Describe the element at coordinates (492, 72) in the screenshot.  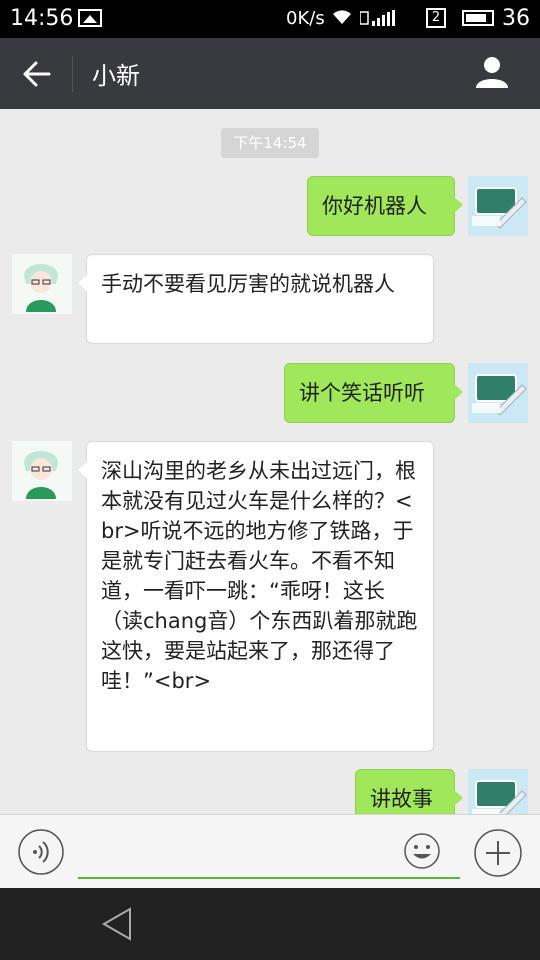
I see `person-icon` at that location.